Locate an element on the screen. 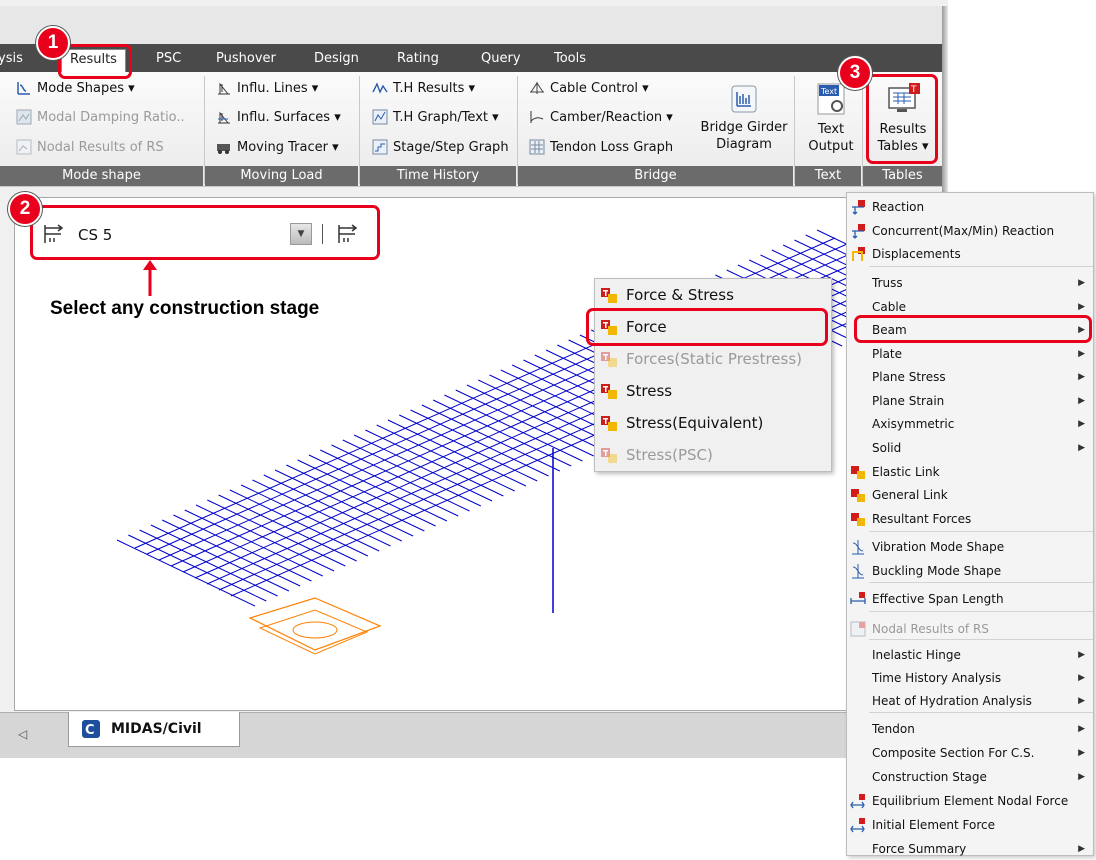 This screenshot has height=860, width=1096. submenu-item-label: Stress is located at coordinates (649, 391).